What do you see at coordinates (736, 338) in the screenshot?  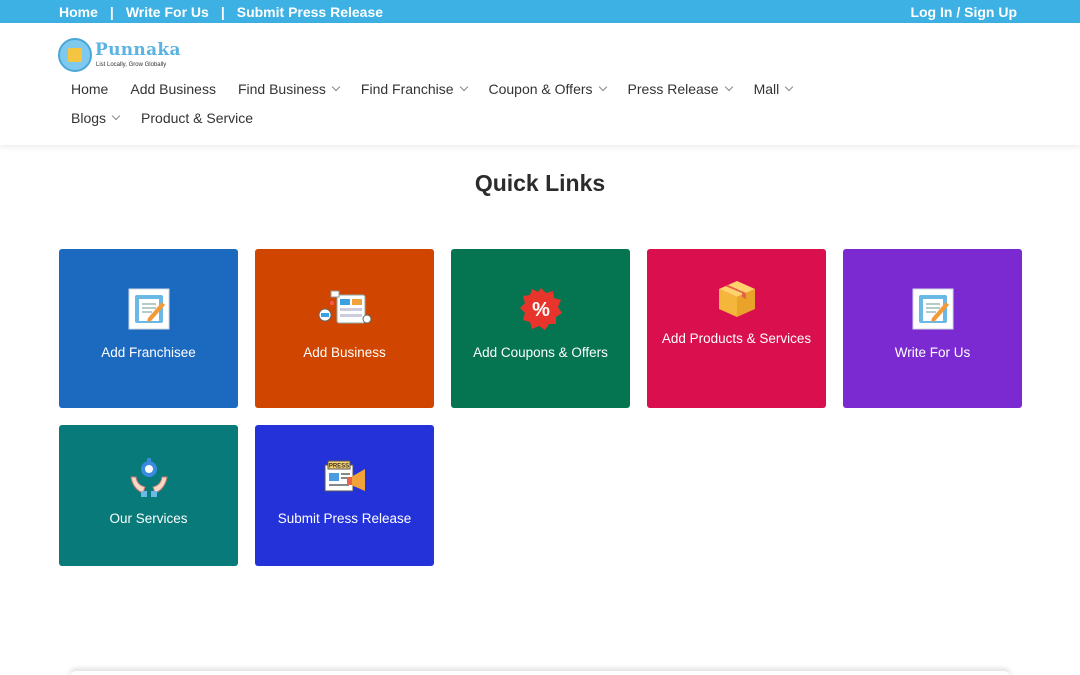 I see `quick-link-label: Add Products & Services` at bounding box center [736, 338].